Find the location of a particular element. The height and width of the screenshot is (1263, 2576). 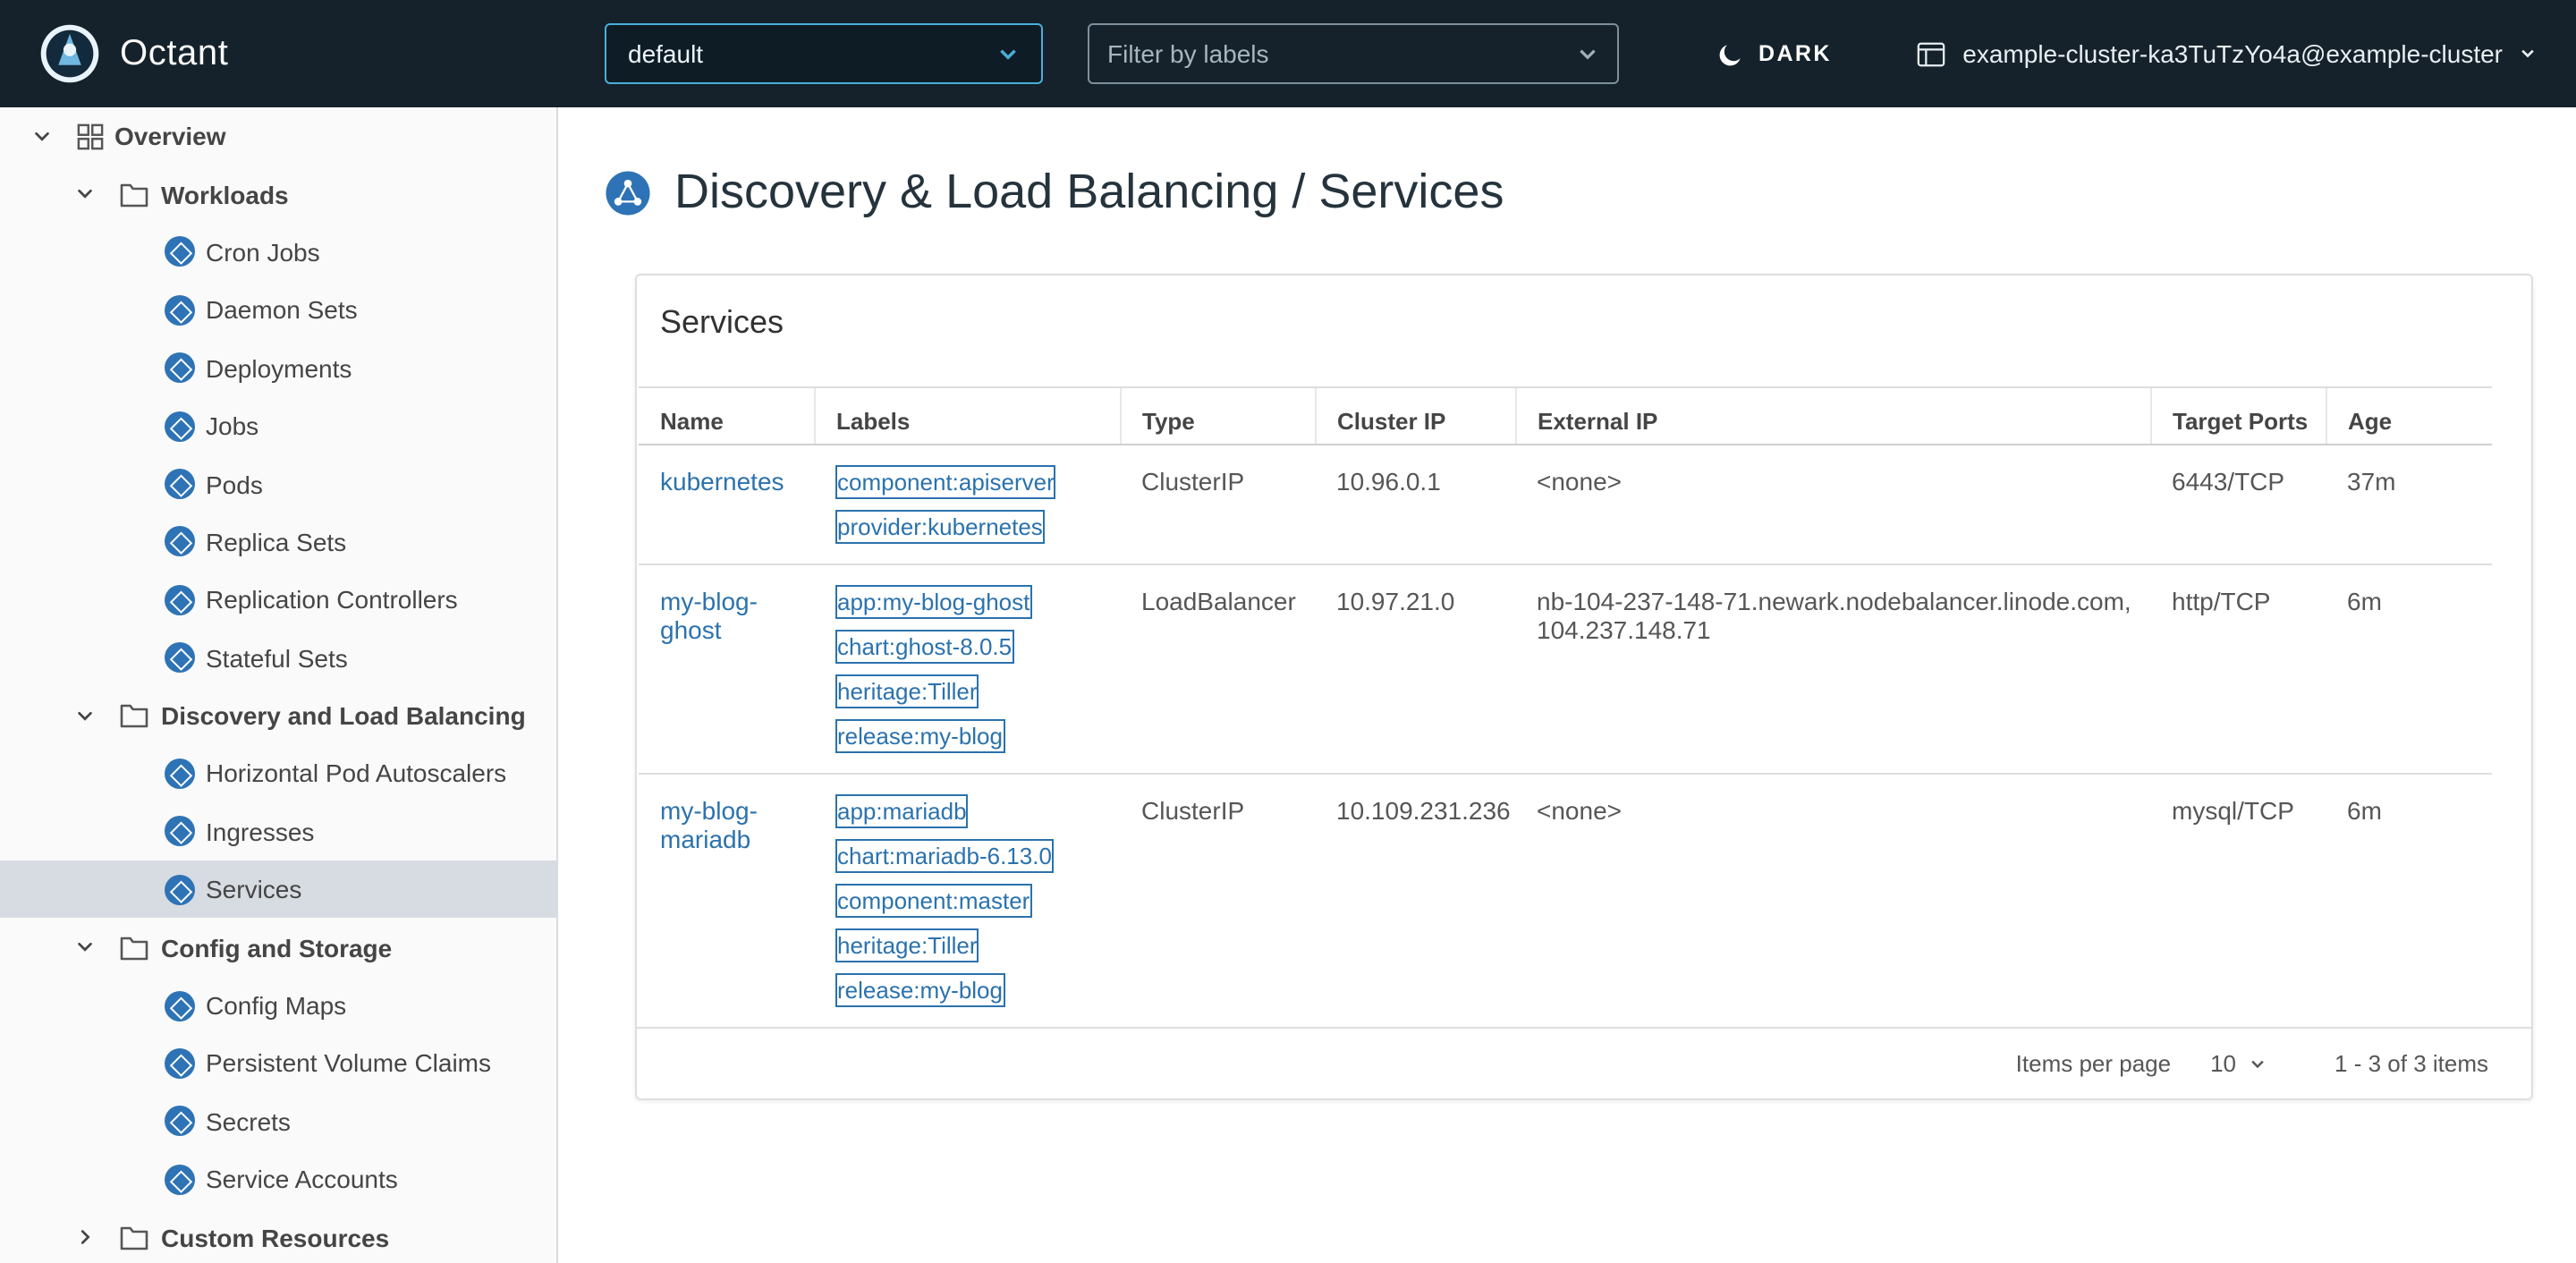

column-header-age: Age is located at coordinates (2408, 415).